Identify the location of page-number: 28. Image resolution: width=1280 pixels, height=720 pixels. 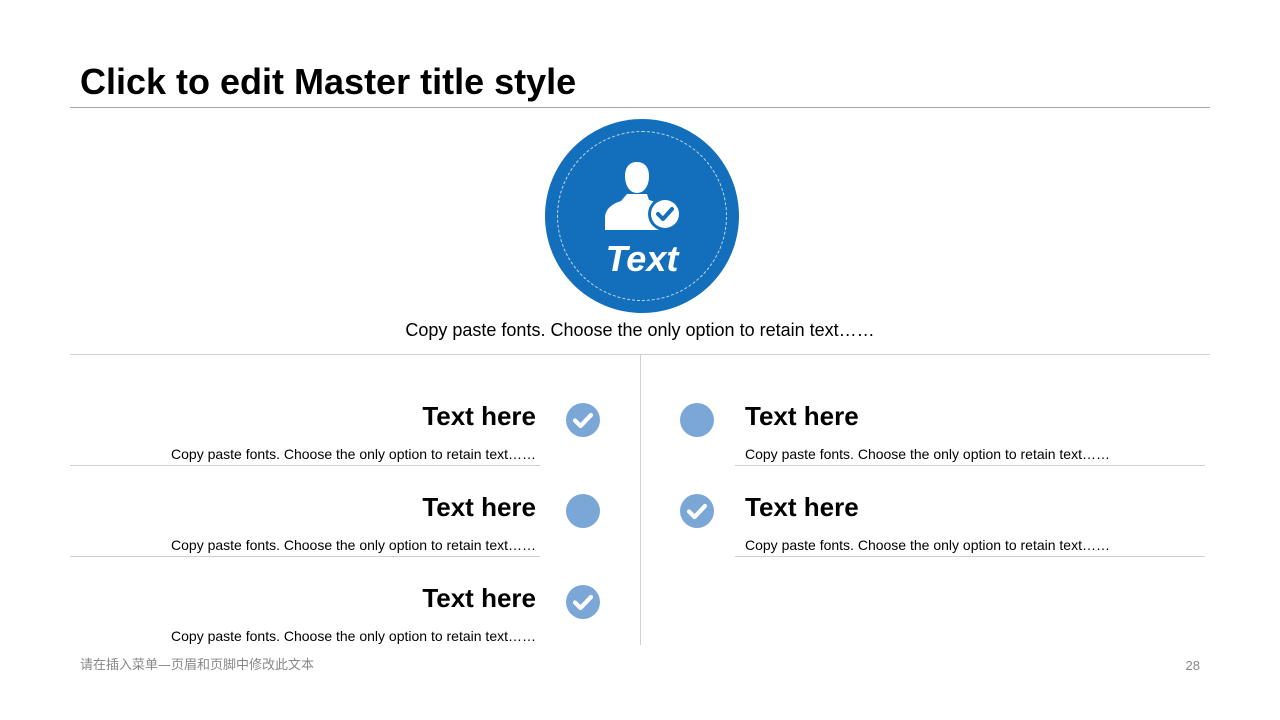
(1192, 665).